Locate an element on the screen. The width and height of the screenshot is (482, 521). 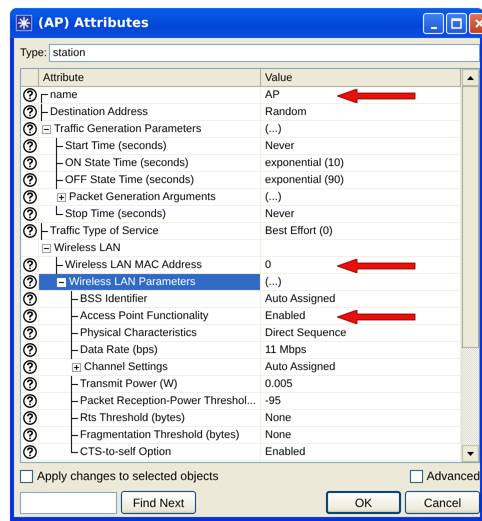
minimize-button is located at coordinates (433, 23).